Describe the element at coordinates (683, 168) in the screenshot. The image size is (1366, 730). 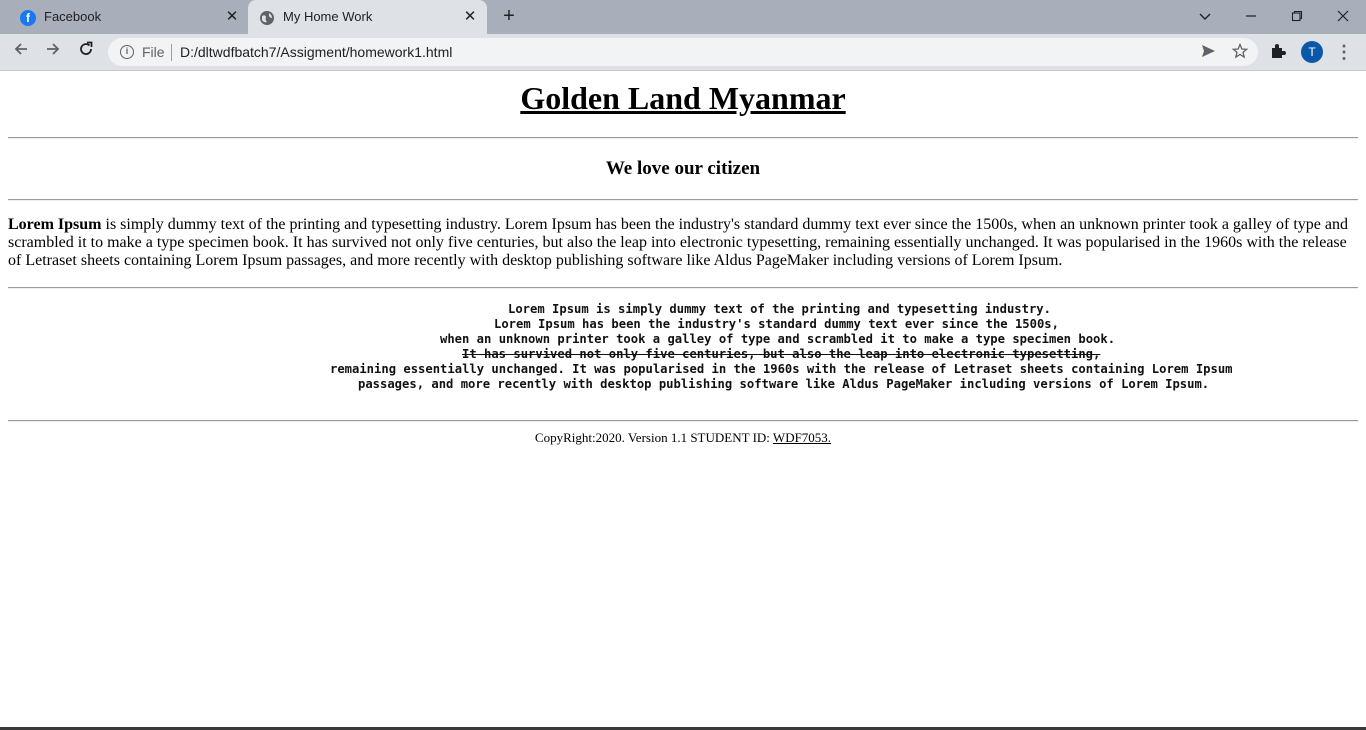
I see `page-subtitle: We love our citizen` at that location.